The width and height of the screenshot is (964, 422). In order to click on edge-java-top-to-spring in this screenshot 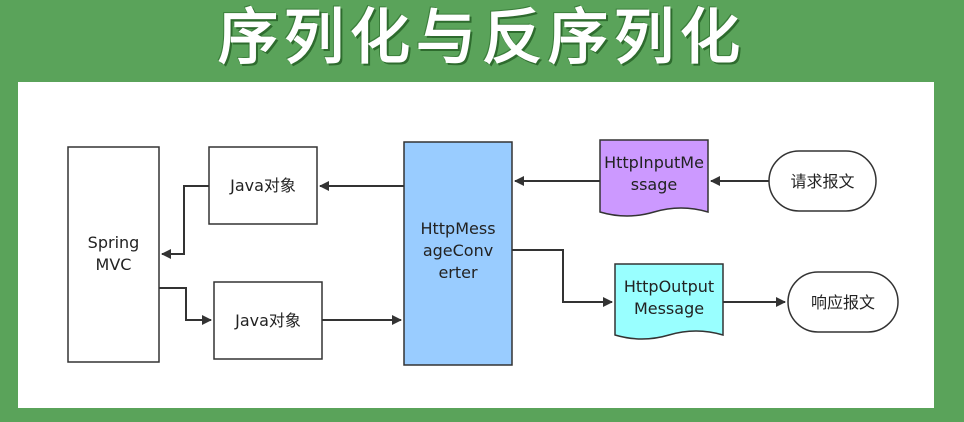, I will do `click(185, 222)`.